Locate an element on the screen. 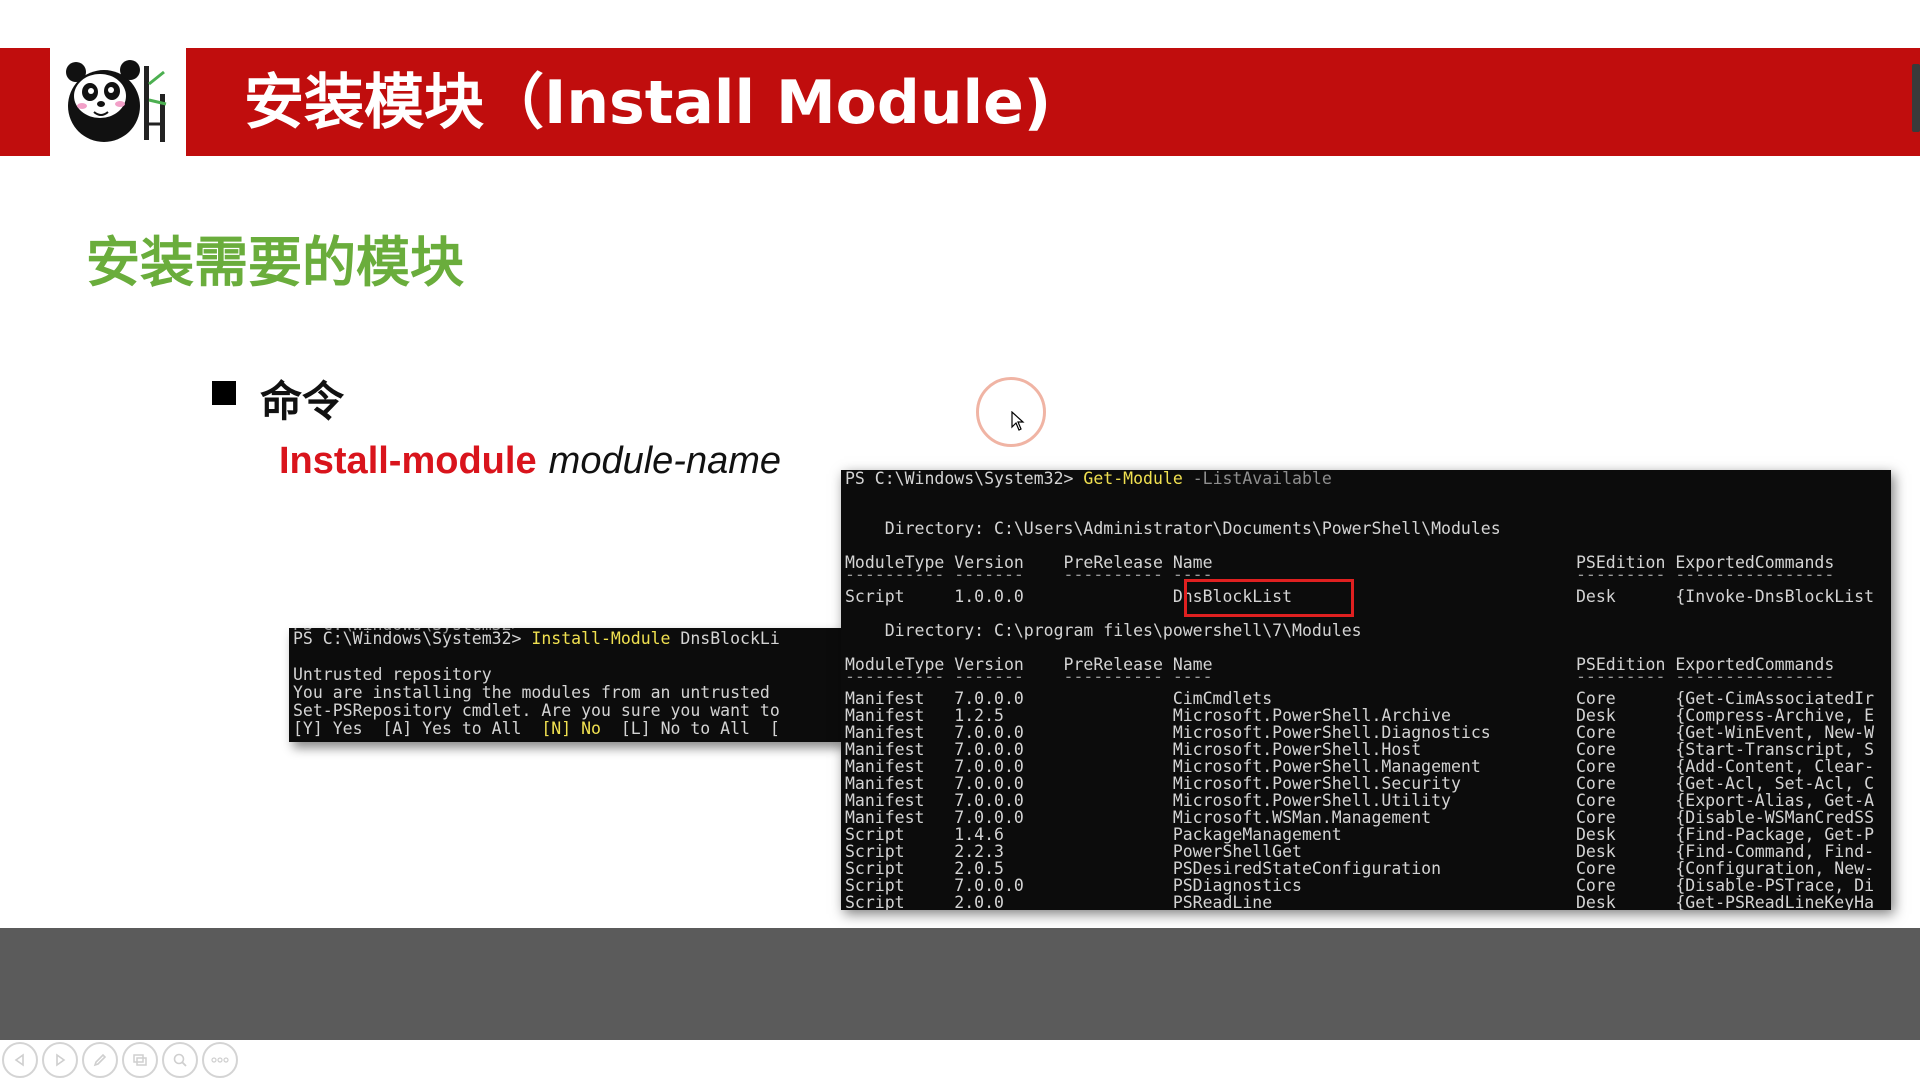 Image resolution: width=1920 pixels, height=1080 pixels. bottom-band is located at coordinates (960, 984).